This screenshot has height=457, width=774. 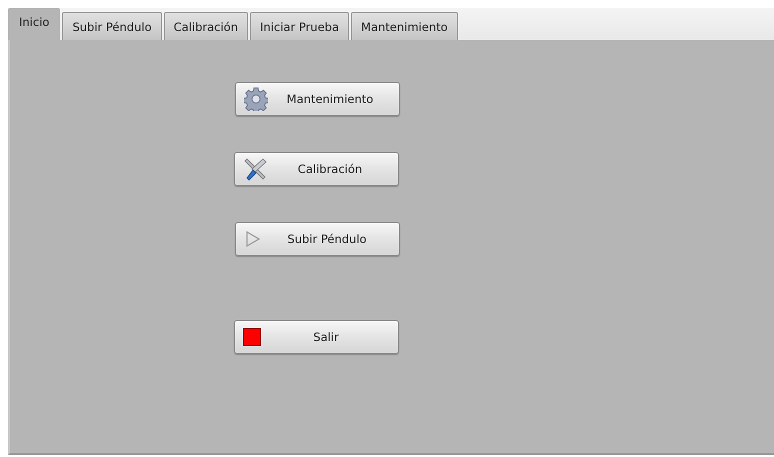 I want to click on action-button: Subir Péndulo, so click(x=317, y=239).